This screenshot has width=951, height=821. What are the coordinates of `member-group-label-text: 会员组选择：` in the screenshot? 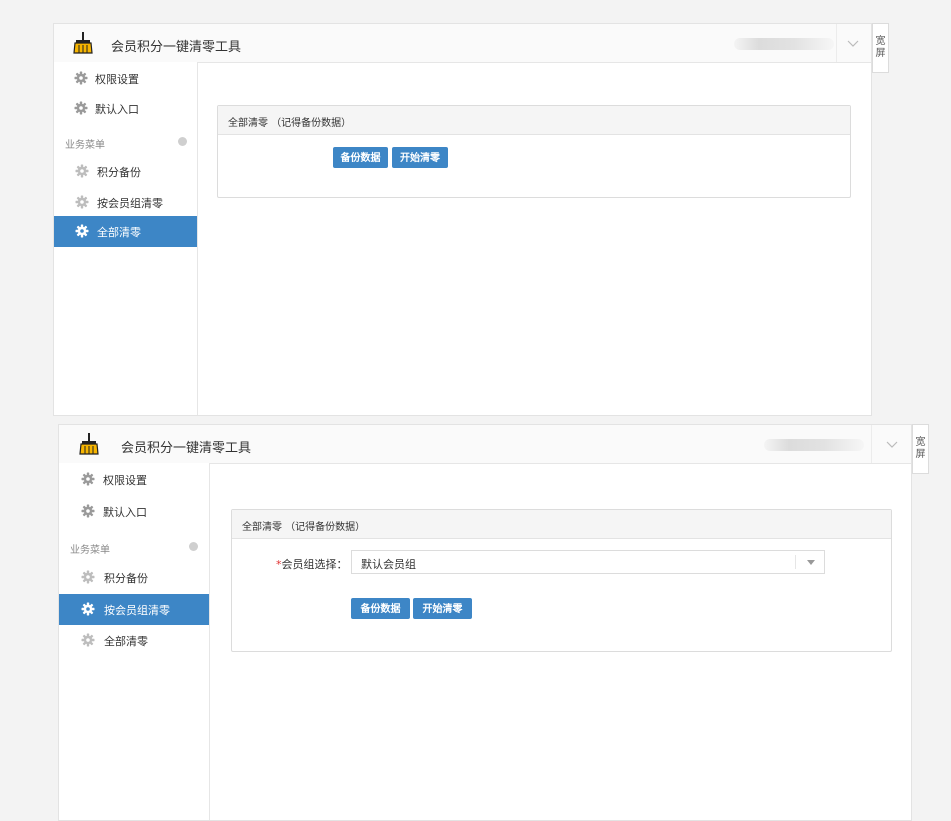 It's located at (314, 564).